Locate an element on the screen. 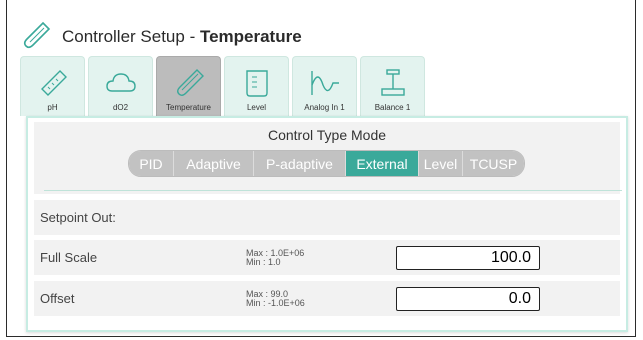 The height and width of the screenshot is (340, 643). page-header: Controller Setup - Temperature is located at coordinates (162, 37).